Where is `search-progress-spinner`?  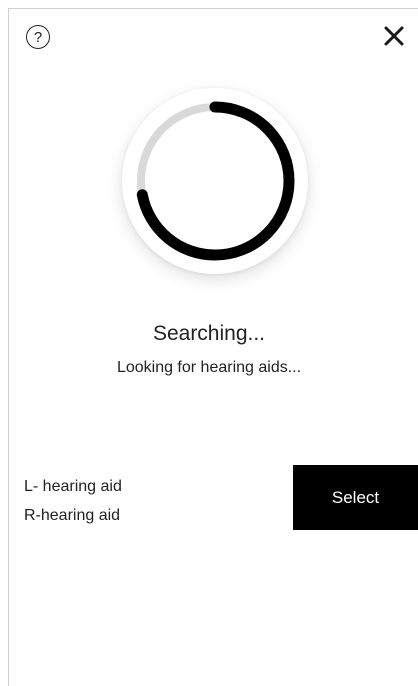 search-progress-spinner is located at coordinates (215, 181).